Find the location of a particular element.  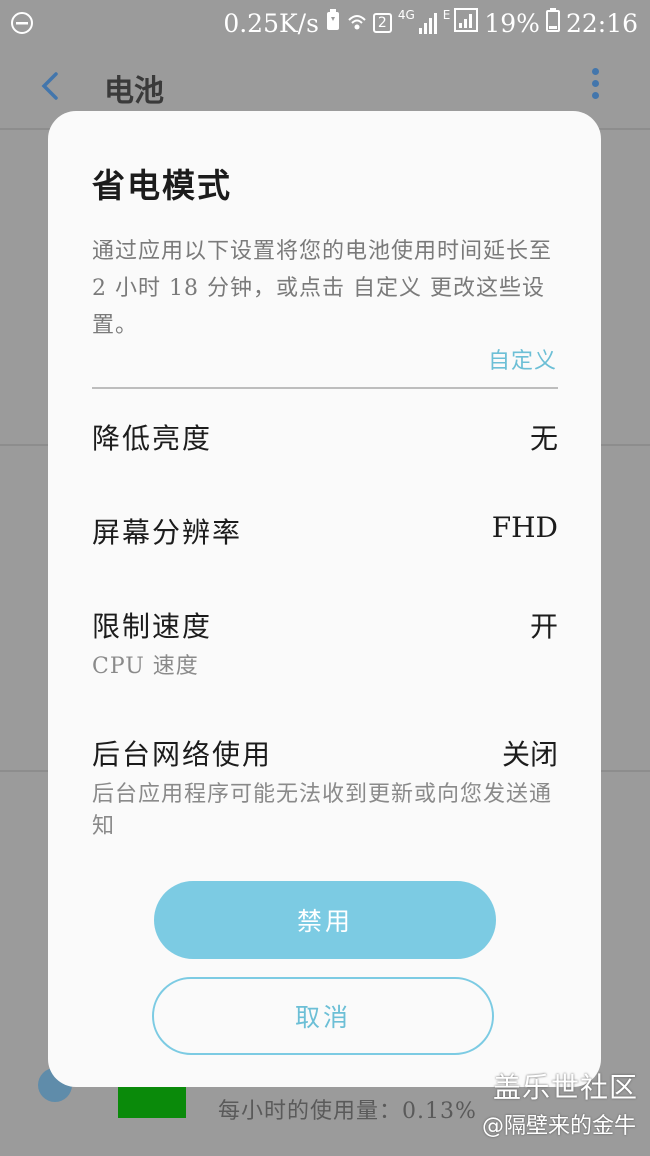

more-options-icon is located at coordinates (596, 86).